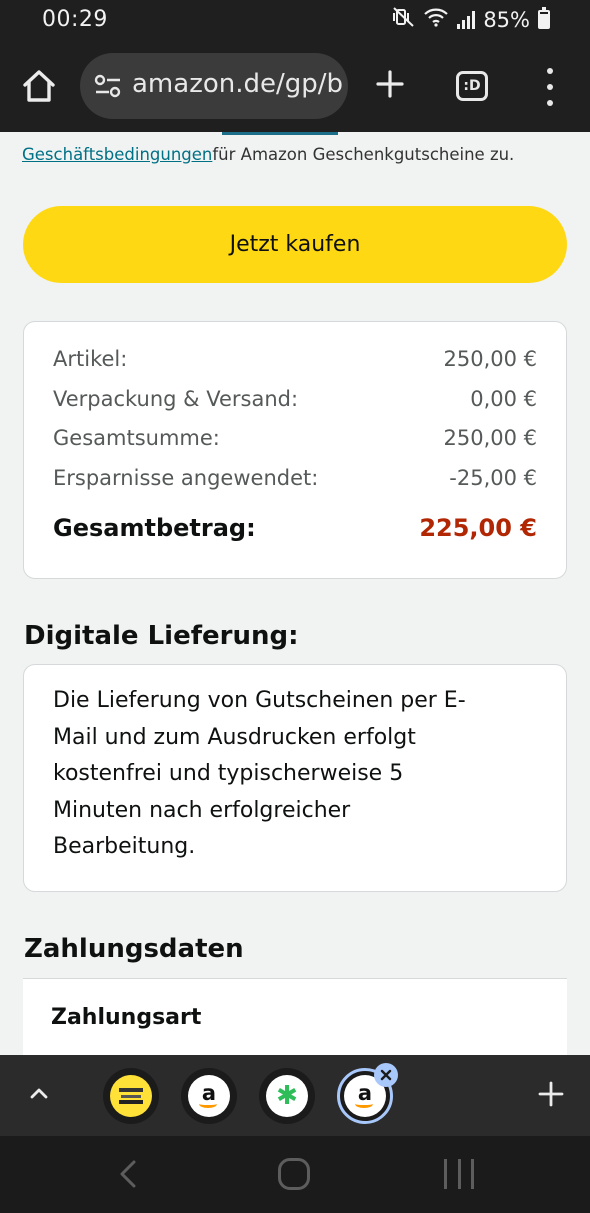  I want to click on terms-suffix: für Amazon Geschenkgutscheine zu., so click(363, 154).